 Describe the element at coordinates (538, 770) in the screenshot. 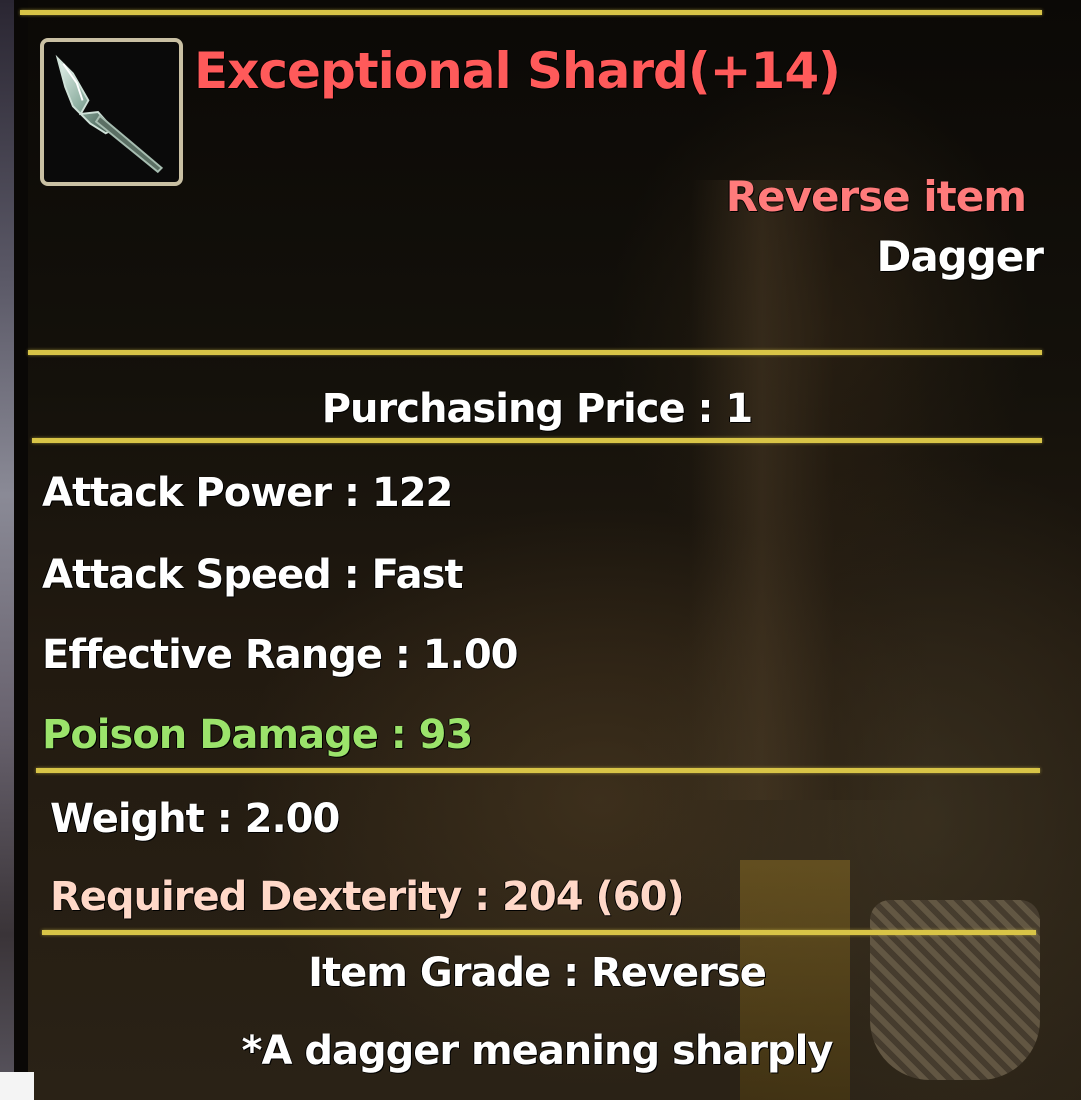

I see `divider-stats` at that location.